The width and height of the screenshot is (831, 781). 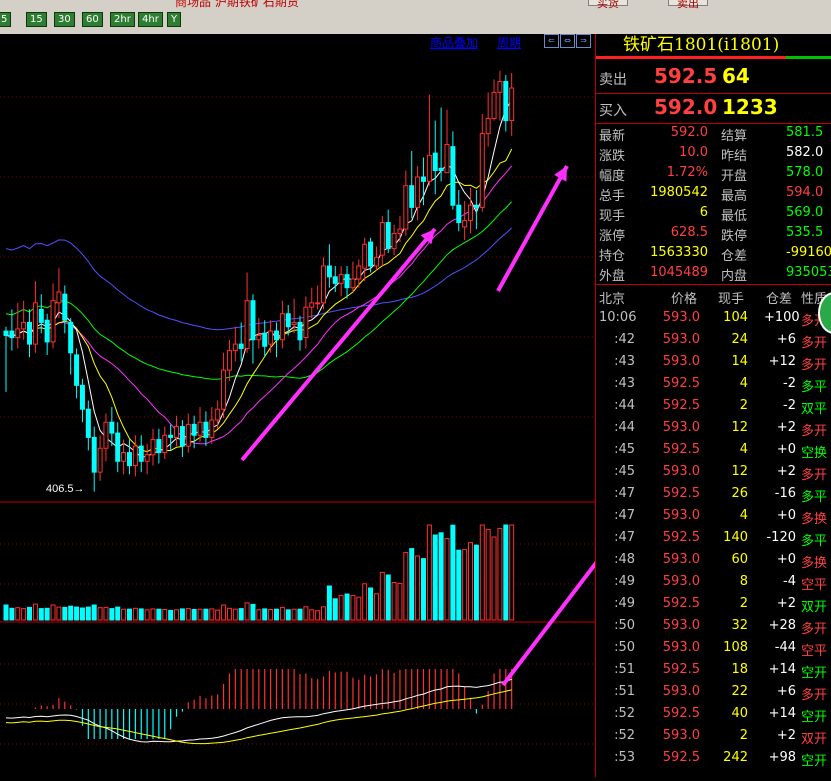 What do you see at coordinates (679, 272) in the screenshot?
I see `stat-v1: 1045489` at bounding box center [679, 272].